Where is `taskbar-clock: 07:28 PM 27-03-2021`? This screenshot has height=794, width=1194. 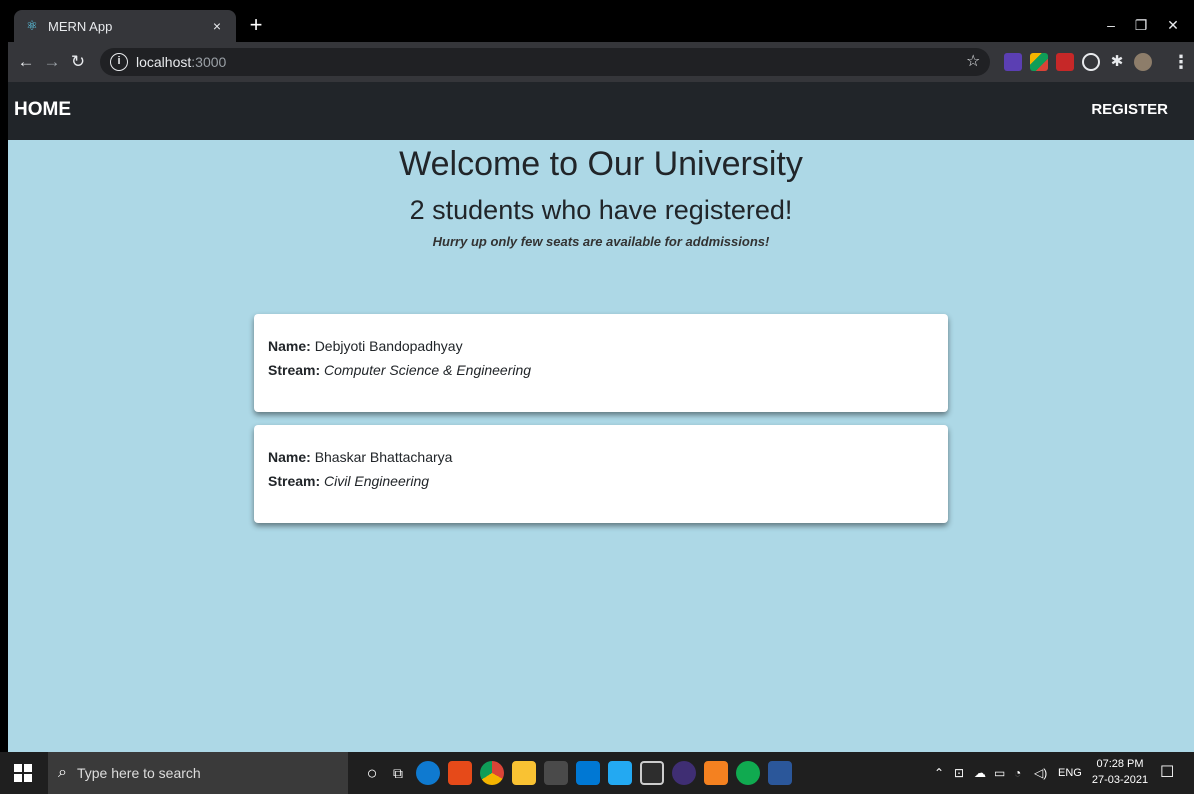 taskbar-clock: 07:28 PM 27-03-2021 is located at coordinates (1120, 772).